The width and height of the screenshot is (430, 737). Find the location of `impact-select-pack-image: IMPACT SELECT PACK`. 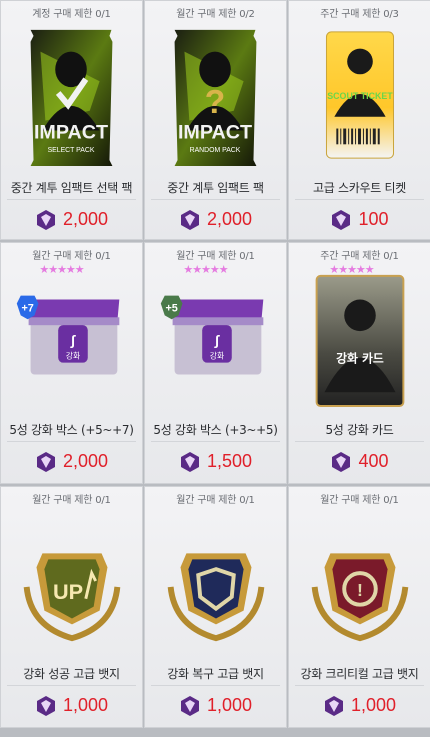

impact-select-pack-image: IMPACT SELECT PACK is located at coordinates (71, 98).